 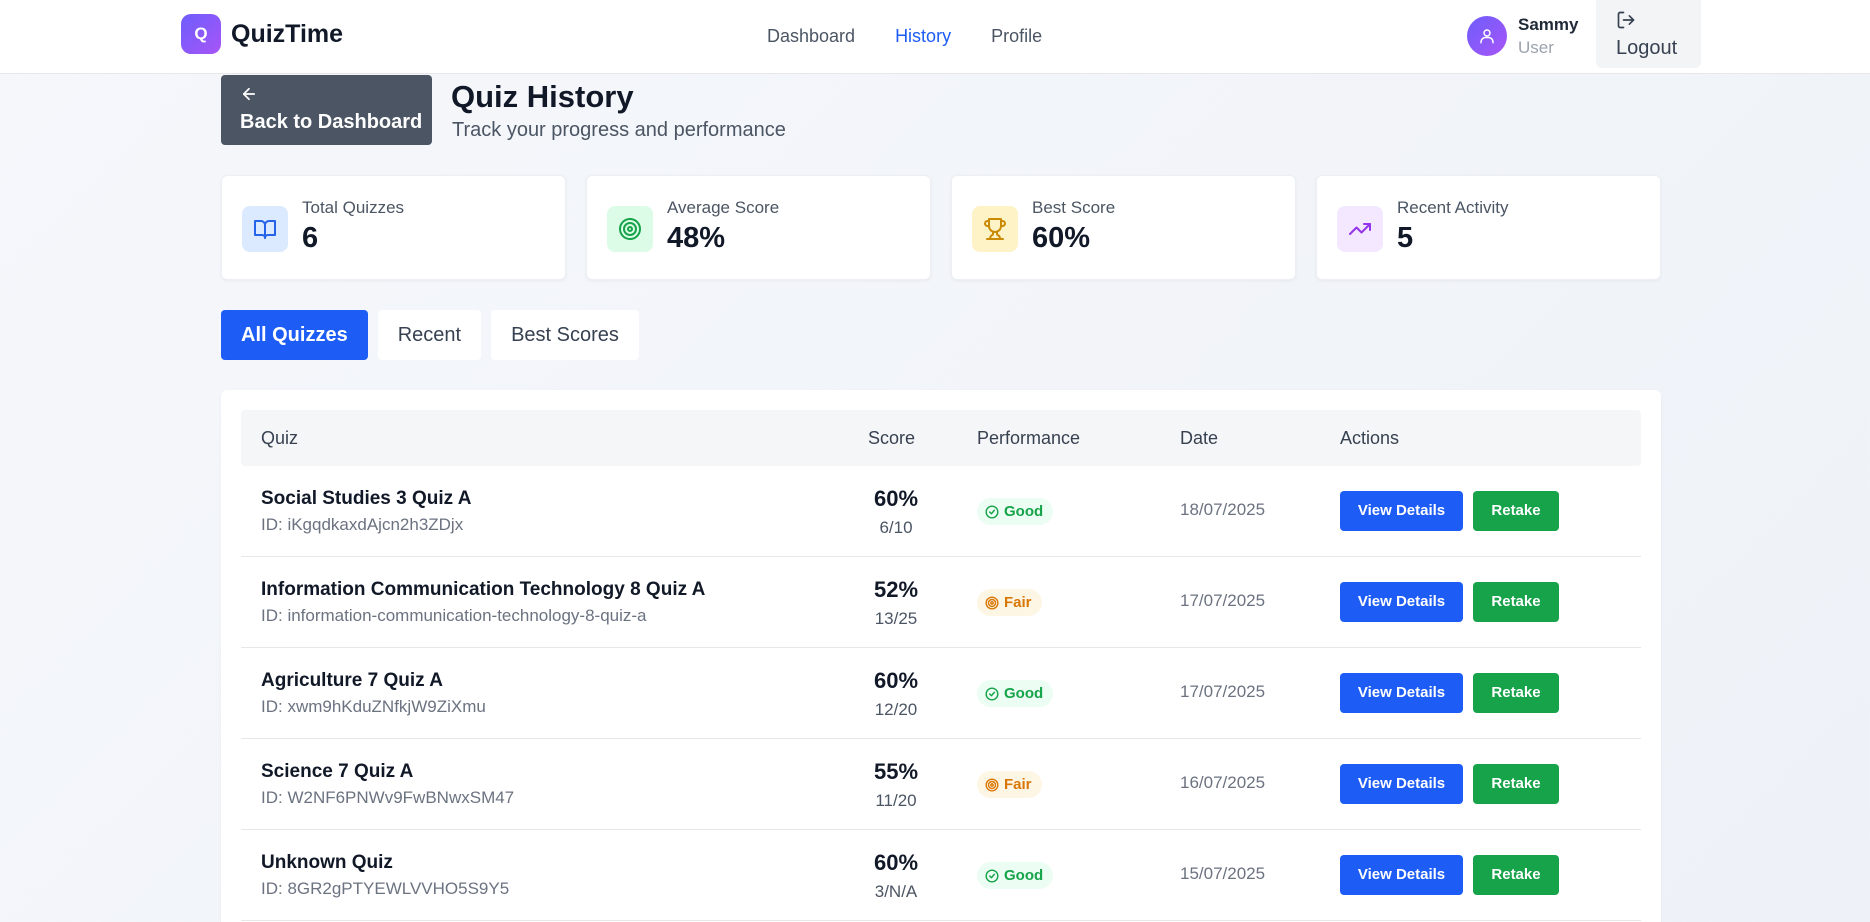 What do you see at coordinates (1223, 782) in the screenshot?
I see `quiz-date: 16/07/2025` at bounding box center [1223, 782].